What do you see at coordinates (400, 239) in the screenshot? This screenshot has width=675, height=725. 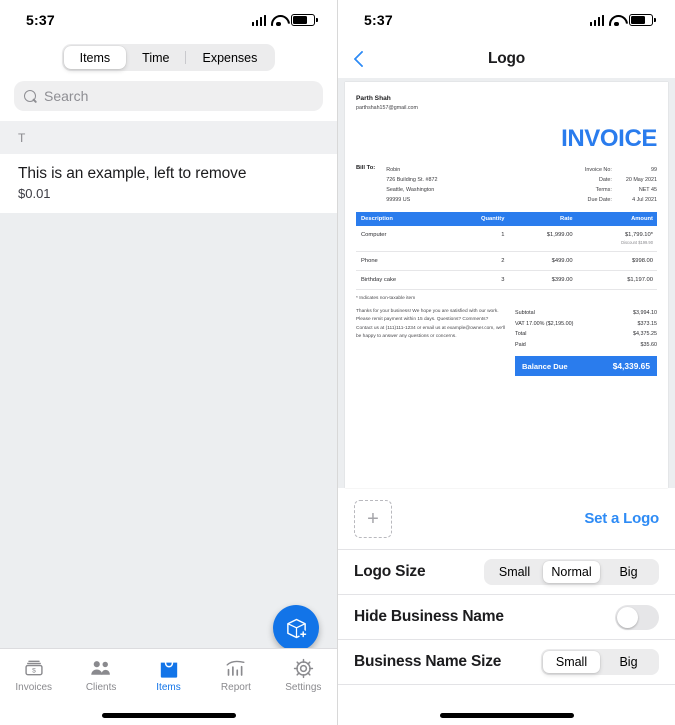 I see `cell-description: Computer` at bounding box center [400, 239].